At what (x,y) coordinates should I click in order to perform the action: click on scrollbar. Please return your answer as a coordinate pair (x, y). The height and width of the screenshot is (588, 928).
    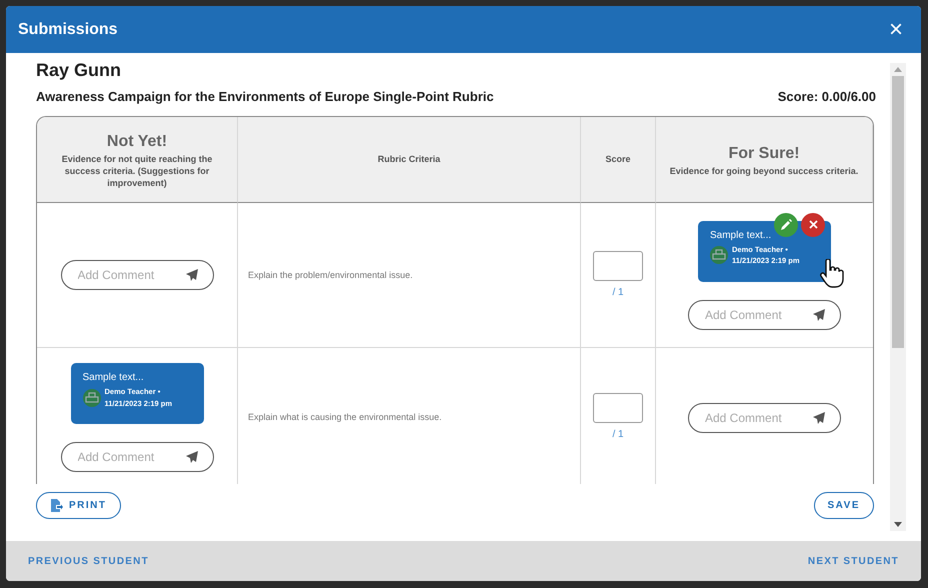
    Looking at the image, I should click on (898, 297).